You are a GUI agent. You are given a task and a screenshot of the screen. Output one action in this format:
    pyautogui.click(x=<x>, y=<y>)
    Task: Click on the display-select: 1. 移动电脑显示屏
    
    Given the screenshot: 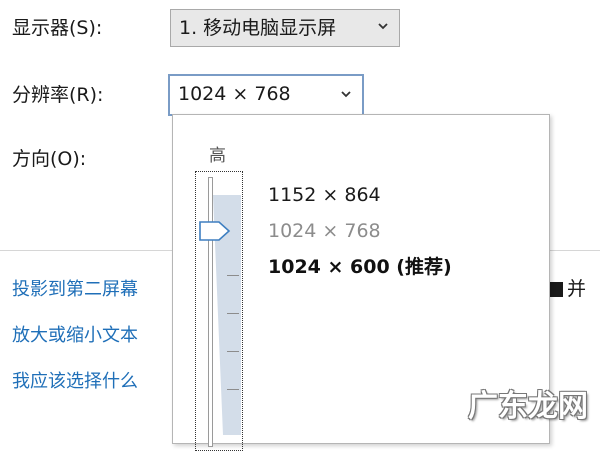 What is the action you would take?
    pyautogui.click(x=285, y=28)
    